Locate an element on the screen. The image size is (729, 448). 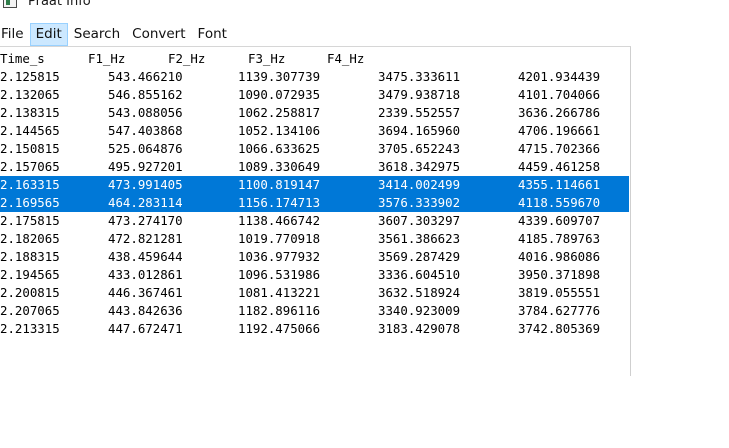
table-cell: 3705.652243 is located at coordinates (419, 148).